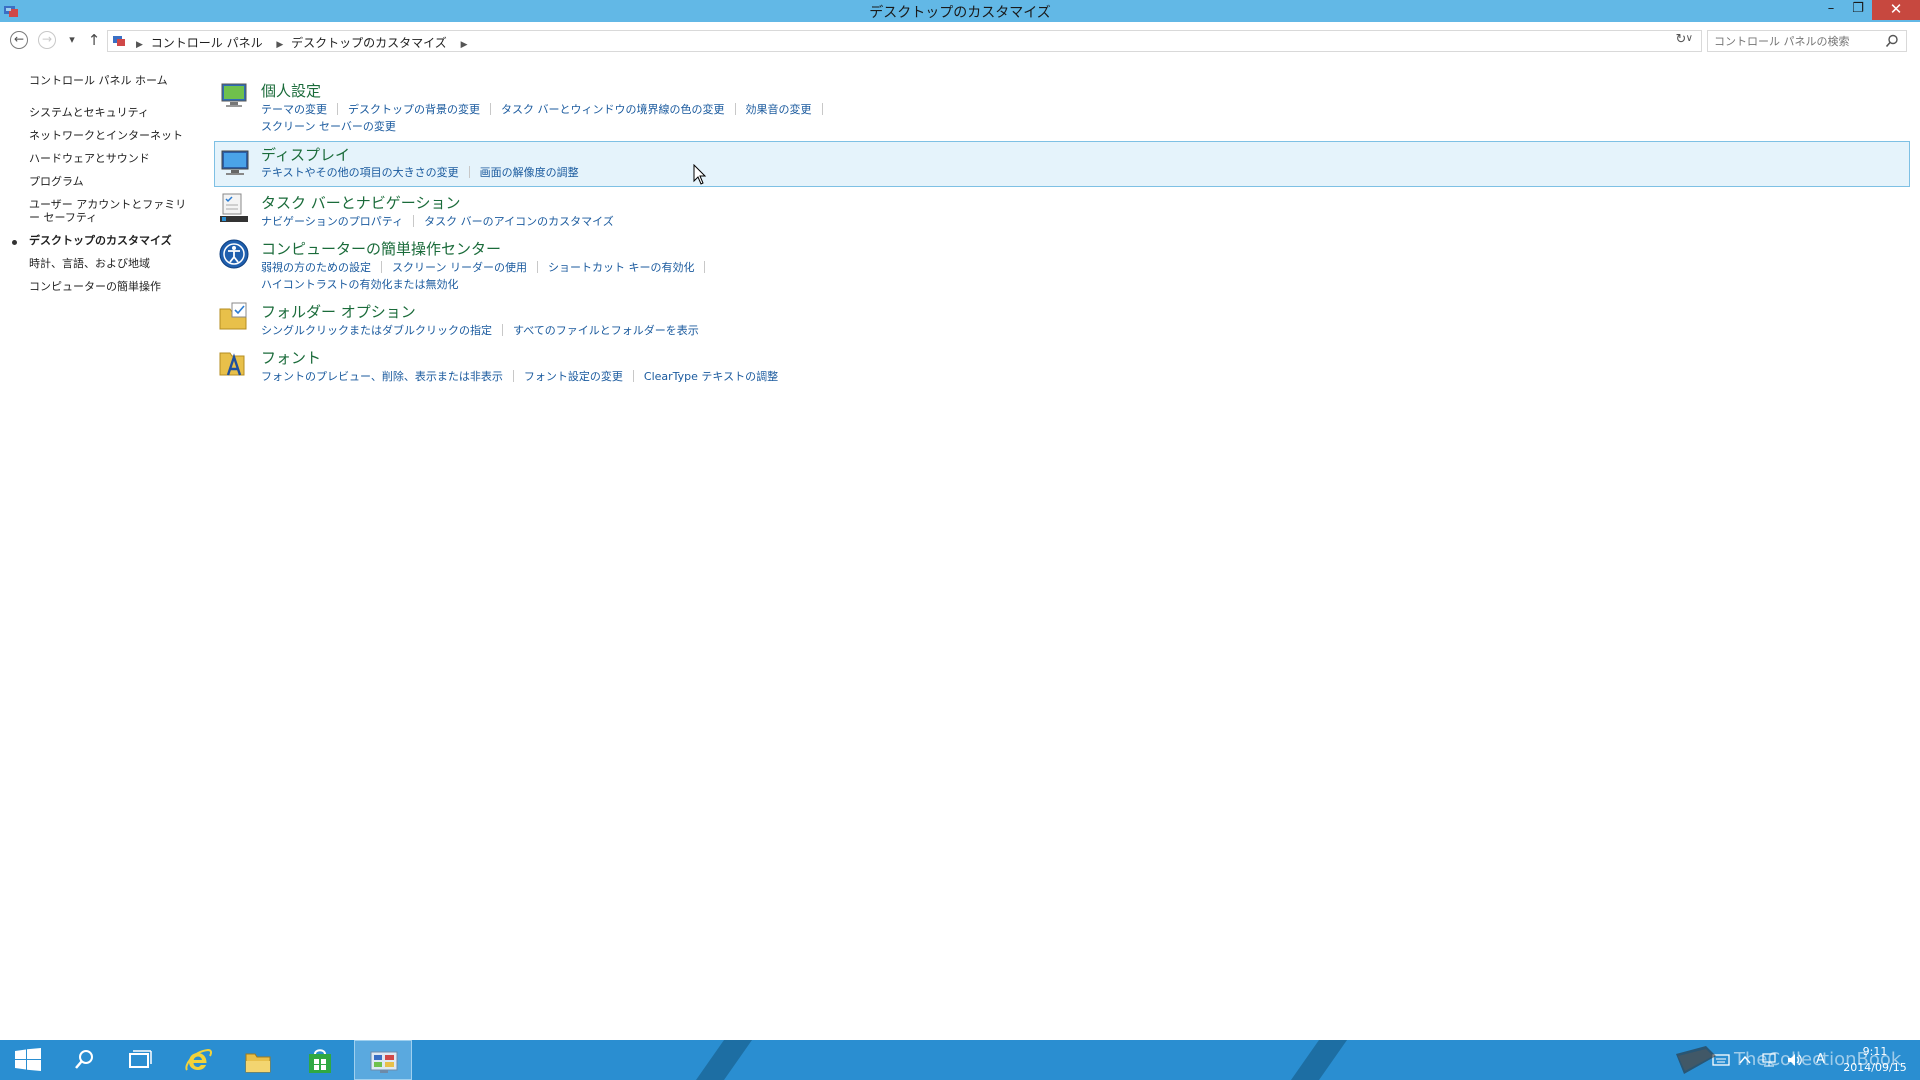 This screenshot has width=1920, height=1080. What do you see at coordinates (235, 163) in the screenshot?
I see `display-icon` at bounding box center [235, 163].